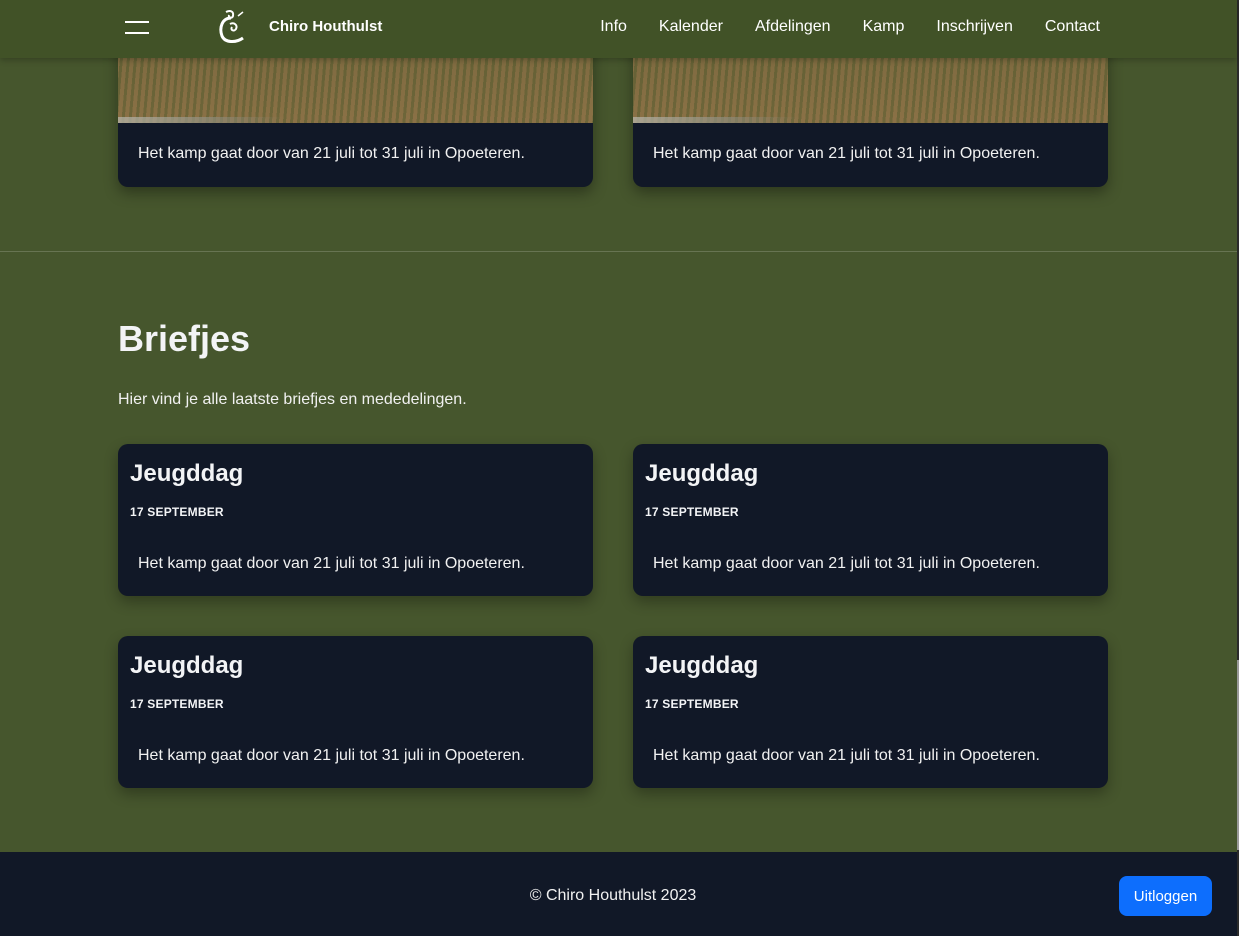  I want to click on footer-copyright: © Chiro Houthulst 2023, so click(613, 895).